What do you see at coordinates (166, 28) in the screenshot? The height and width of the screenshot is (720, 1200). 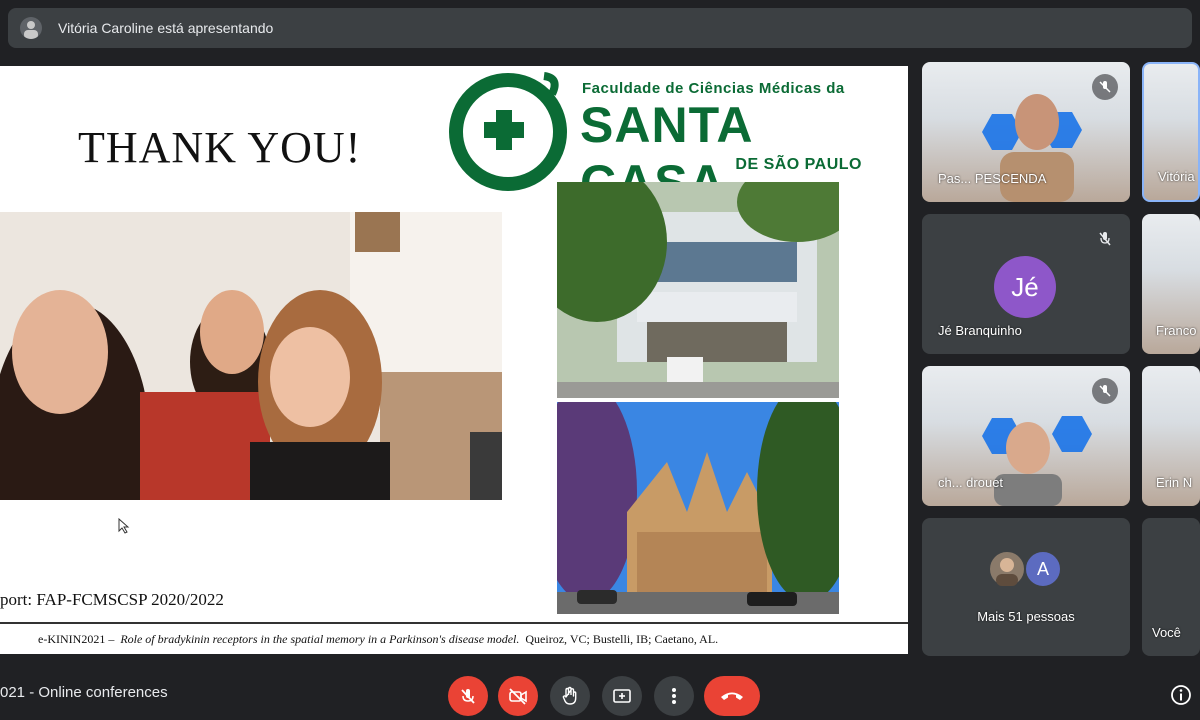 I see `presenting-text: Vitória Caroline está apresentando` at bounding box center [166, 28].